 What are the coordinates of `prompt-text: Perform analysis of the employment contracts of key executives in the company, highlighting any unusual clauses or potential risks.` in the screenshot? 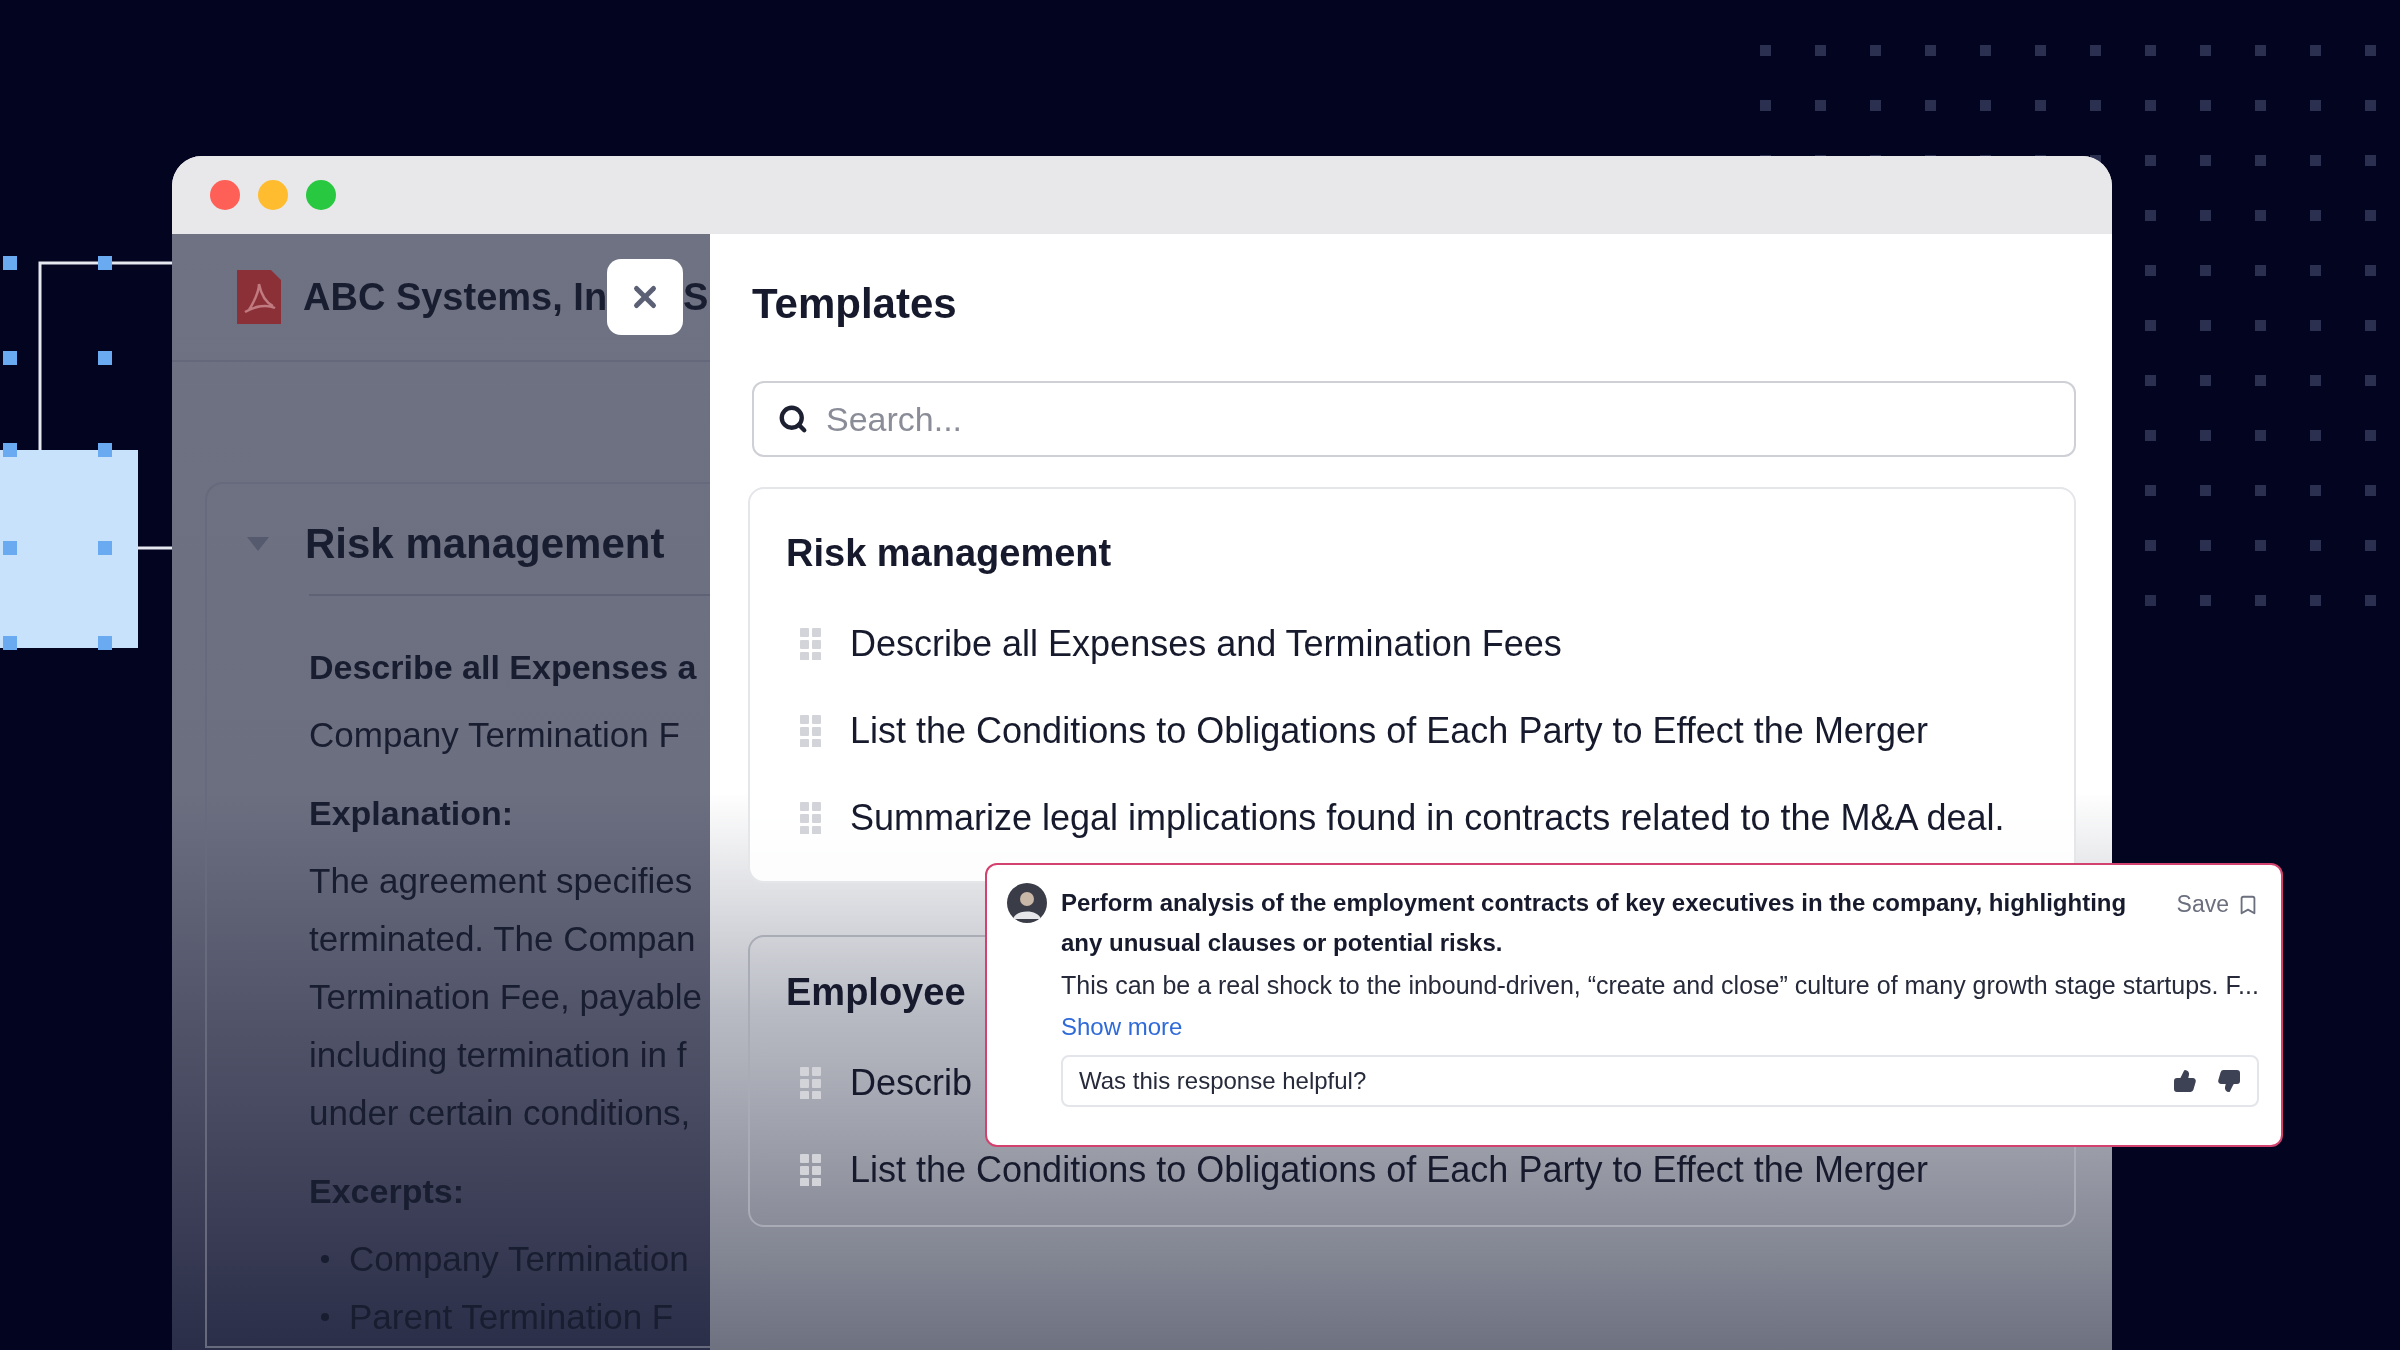 It's located at (1594, 923).